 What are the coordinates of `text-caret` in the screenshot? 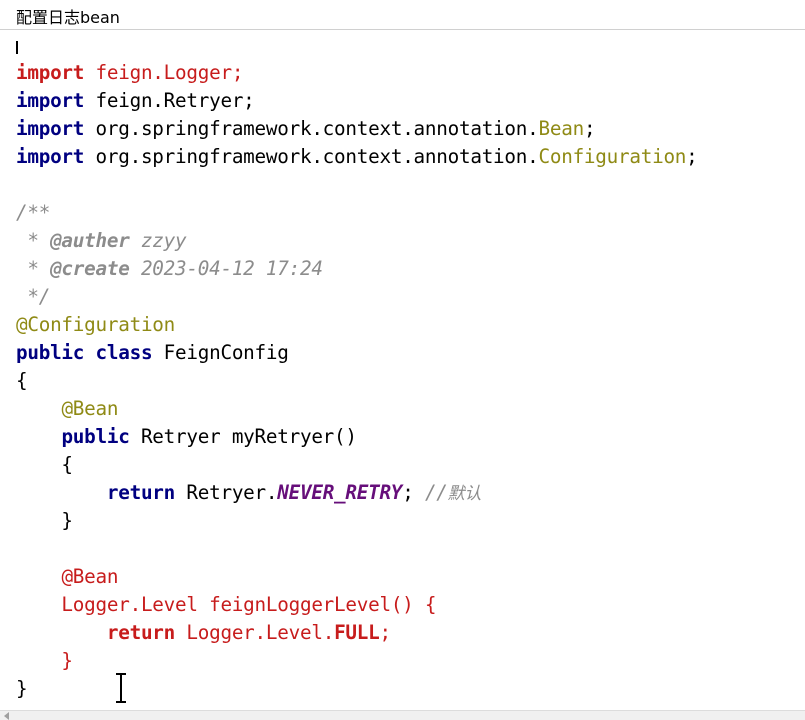 It's located at (17, 47).